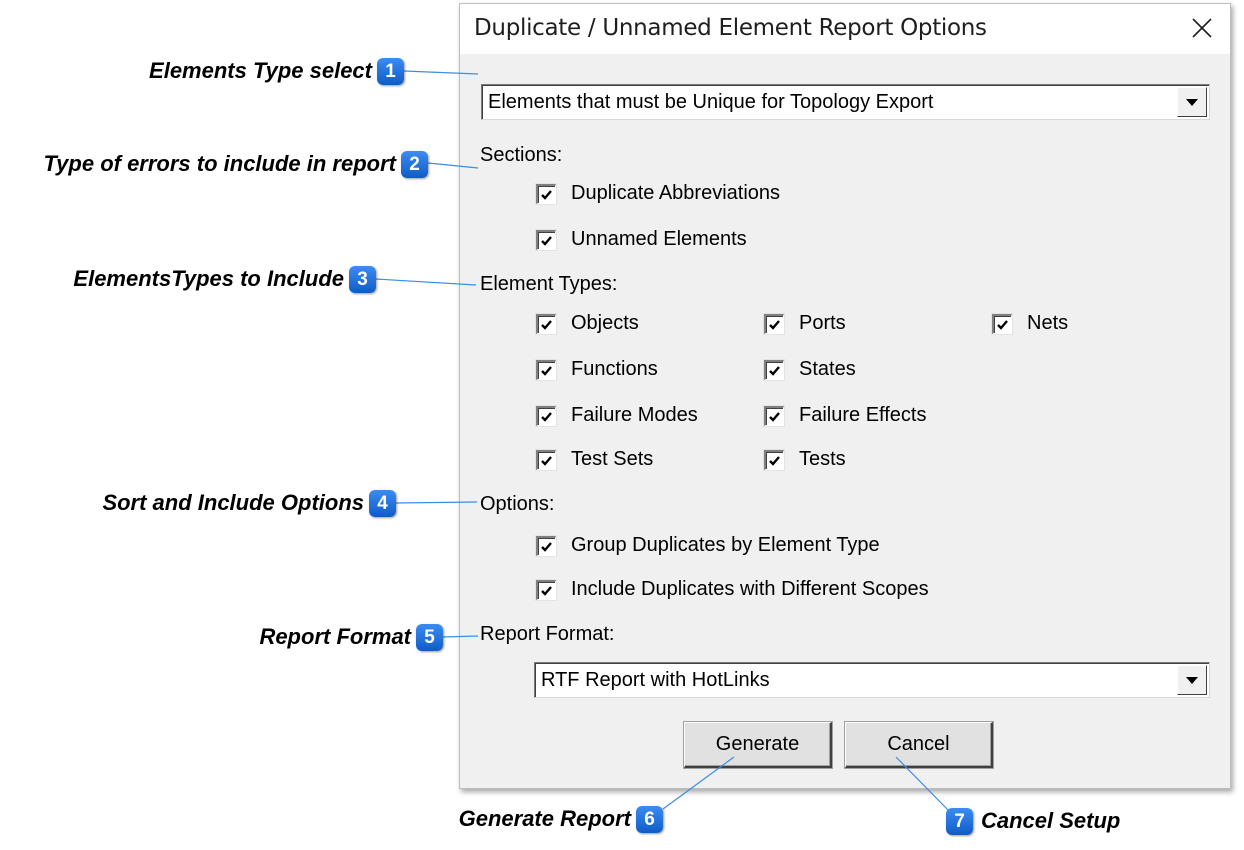 Image resolution: width=1244 pixels, height=850 pixels. Describe the element at coordinates (872, 680) in the screenshot. I see `report-format-select: RTF Report with HotLinks` at that location.